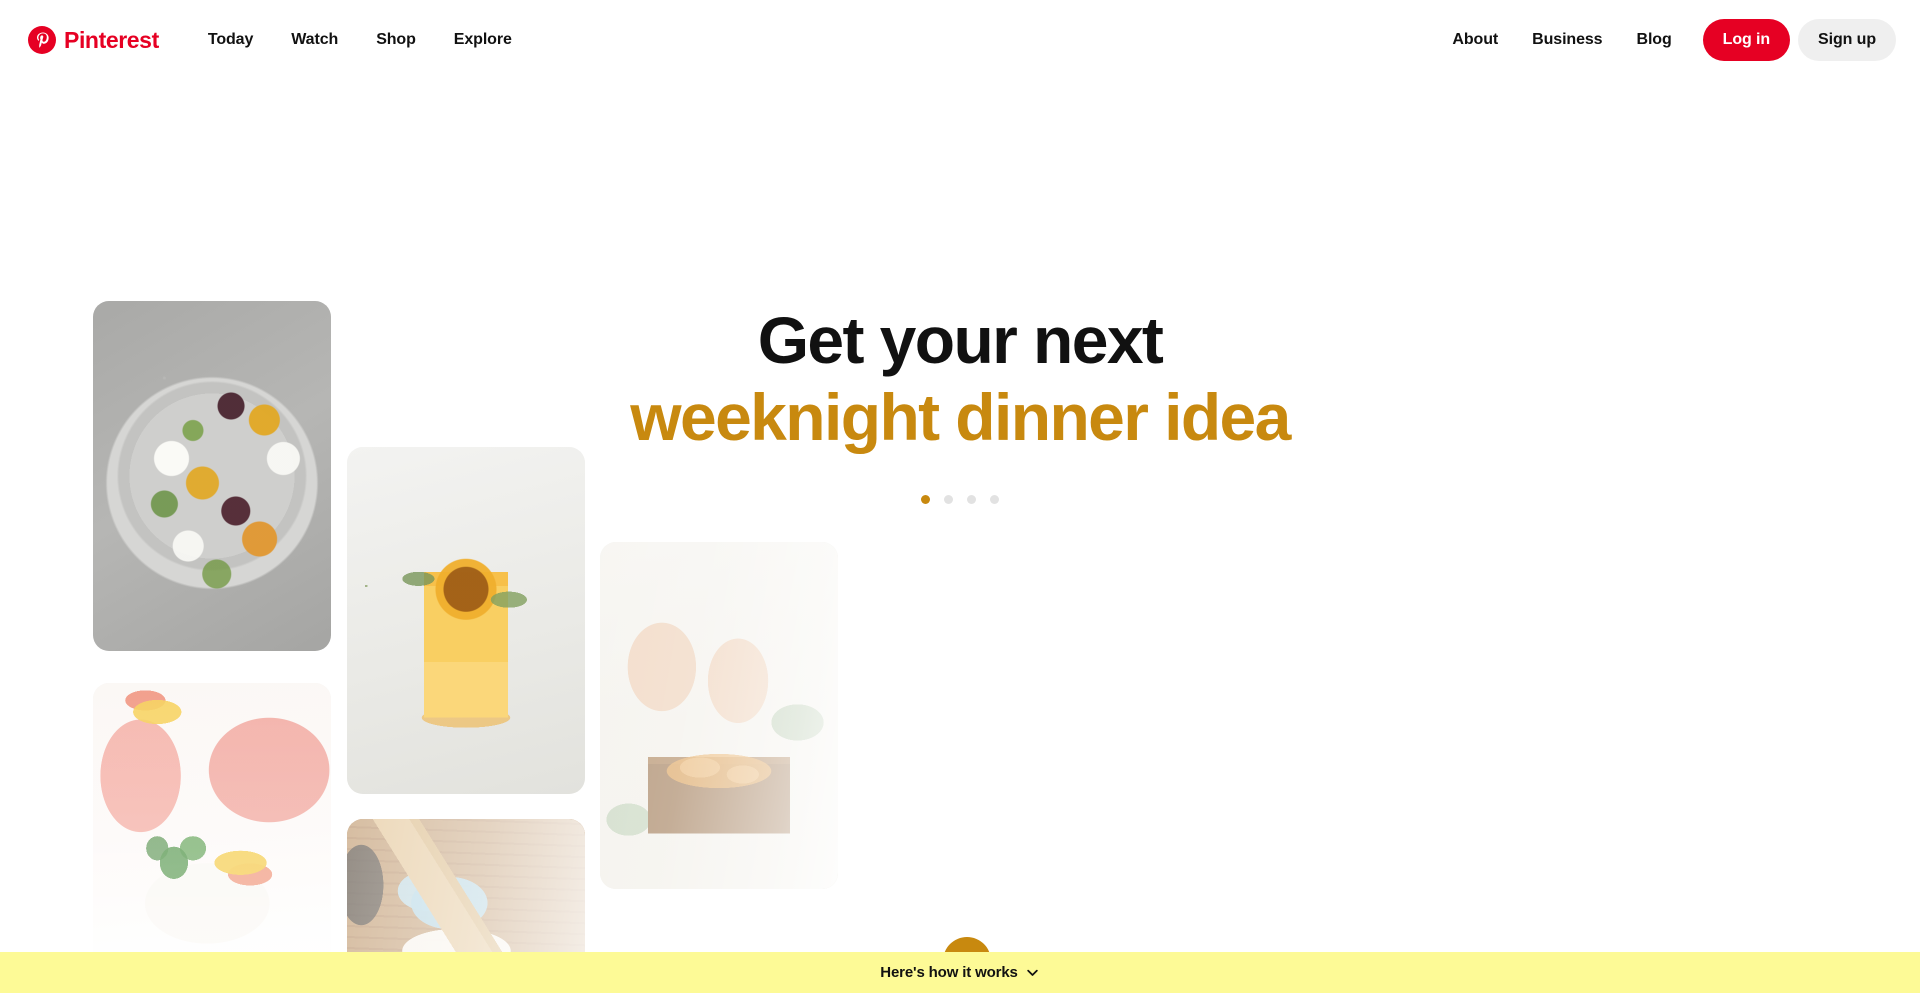 Image resolution: width=1920 pixels, height=993 pixels. I want to click on nav-item-business: Business, so click(1567, 40).